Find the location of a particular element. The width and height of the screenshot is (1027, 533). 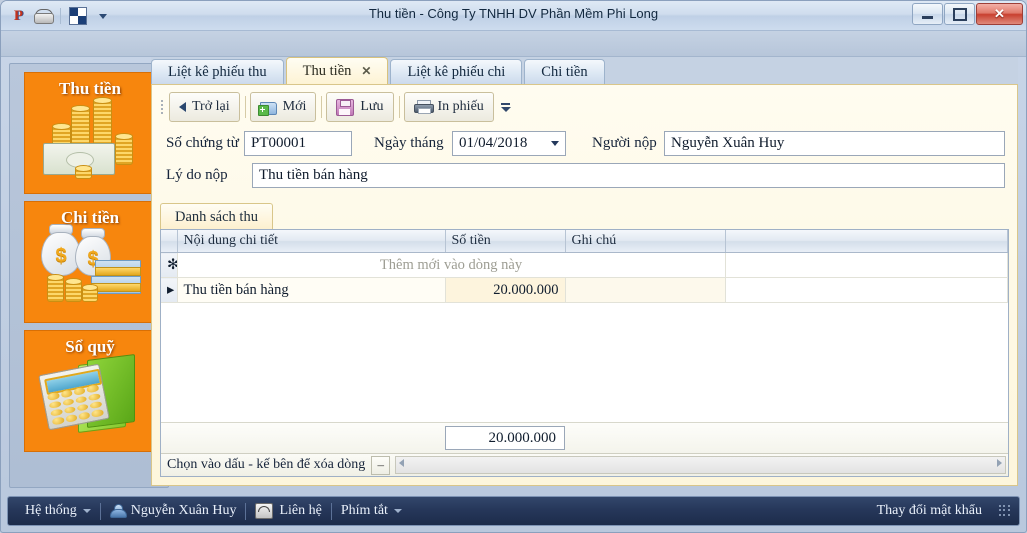

printer-icon is located at coordinates (423, 107).